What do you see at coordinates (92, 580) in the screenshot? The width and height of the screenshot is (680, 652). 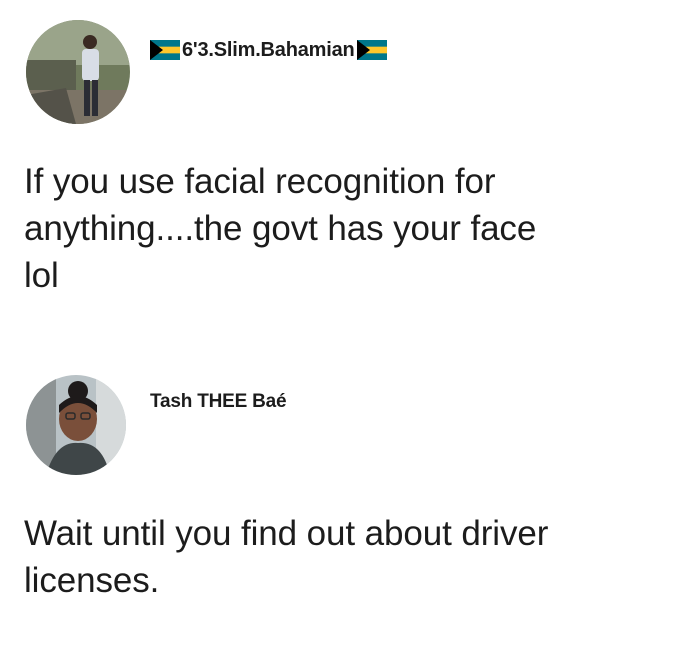 I see `post-text-line: licenses.` at bounding box center [92, 580].